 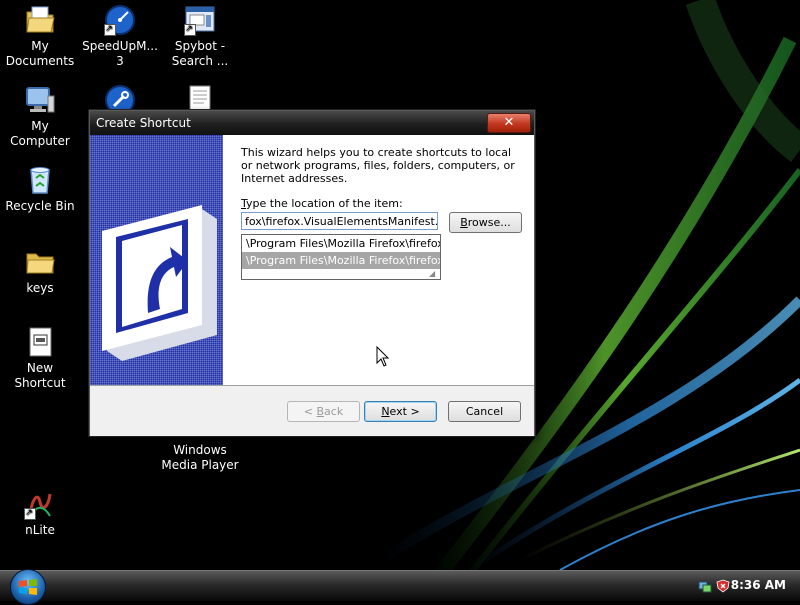 I want to click on location-label-text: ype the location of the item:, so click(x=324, y=203).